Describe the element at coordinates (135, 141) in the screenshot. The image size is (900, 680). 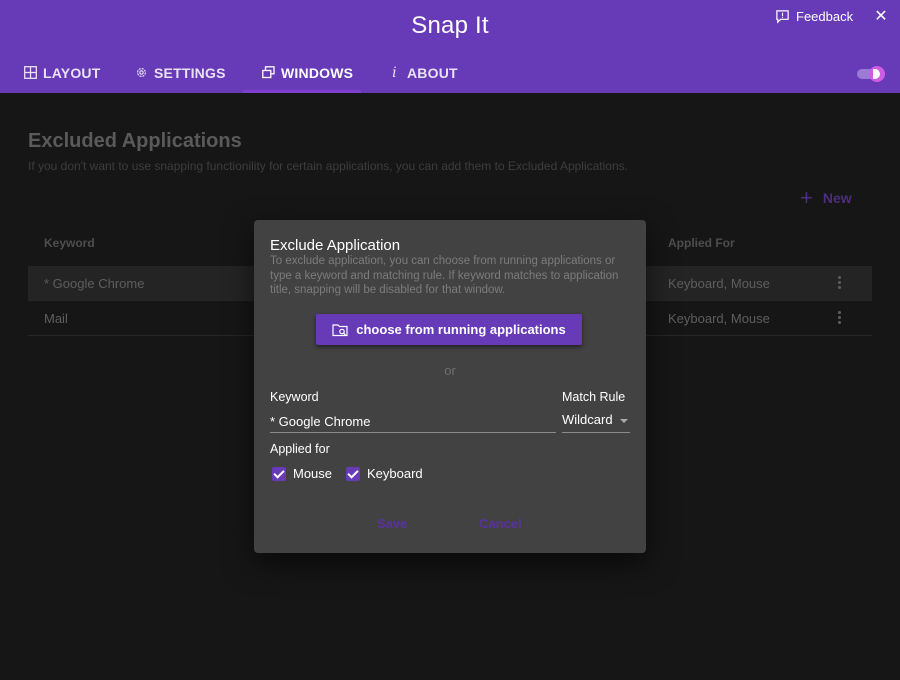
I see `page-title: Excluded Applications` at that location.